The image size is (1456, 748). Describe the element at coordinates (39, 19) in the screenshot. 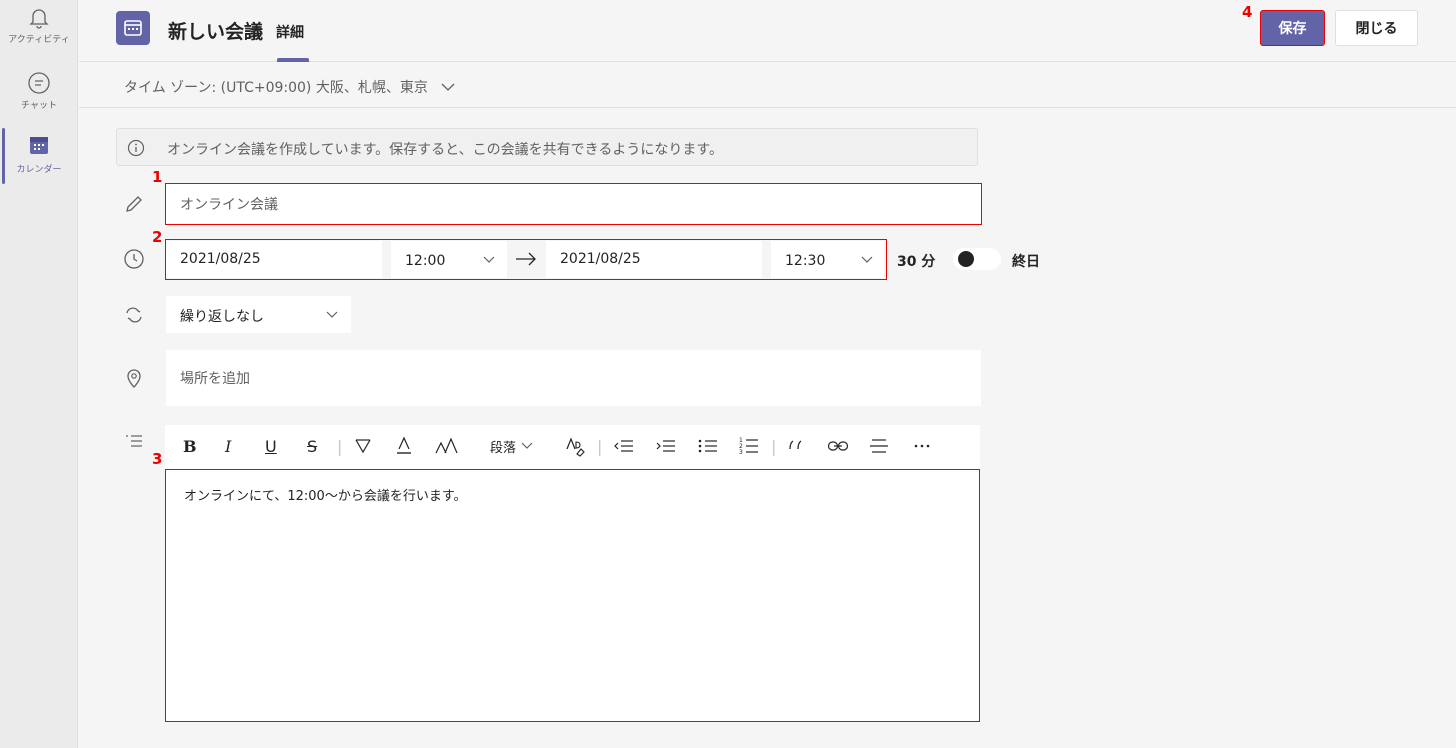

I see `bell-icon` at that location.